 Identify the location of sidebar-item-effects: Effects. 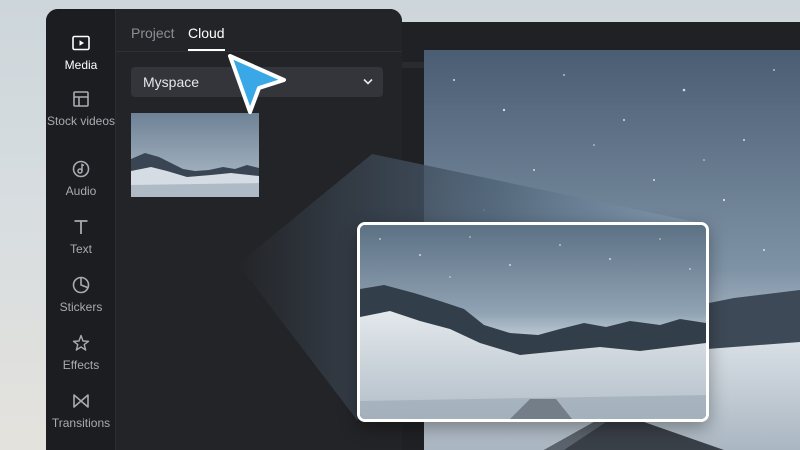
(81, 352).